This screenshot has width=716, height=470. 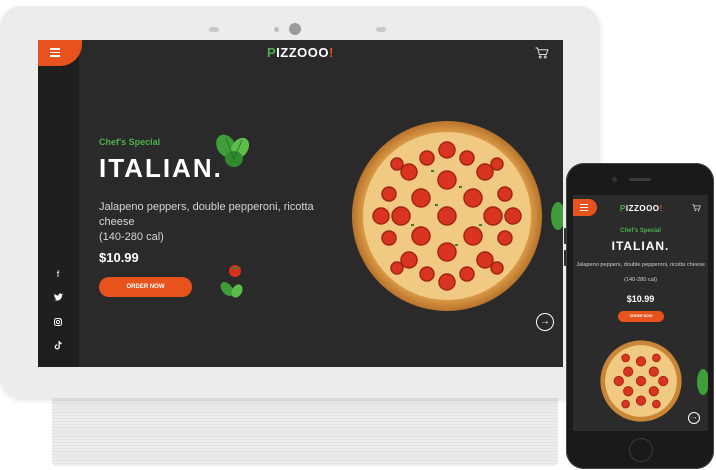 I want to click on sensor-dot, so click(x=276, y=29).